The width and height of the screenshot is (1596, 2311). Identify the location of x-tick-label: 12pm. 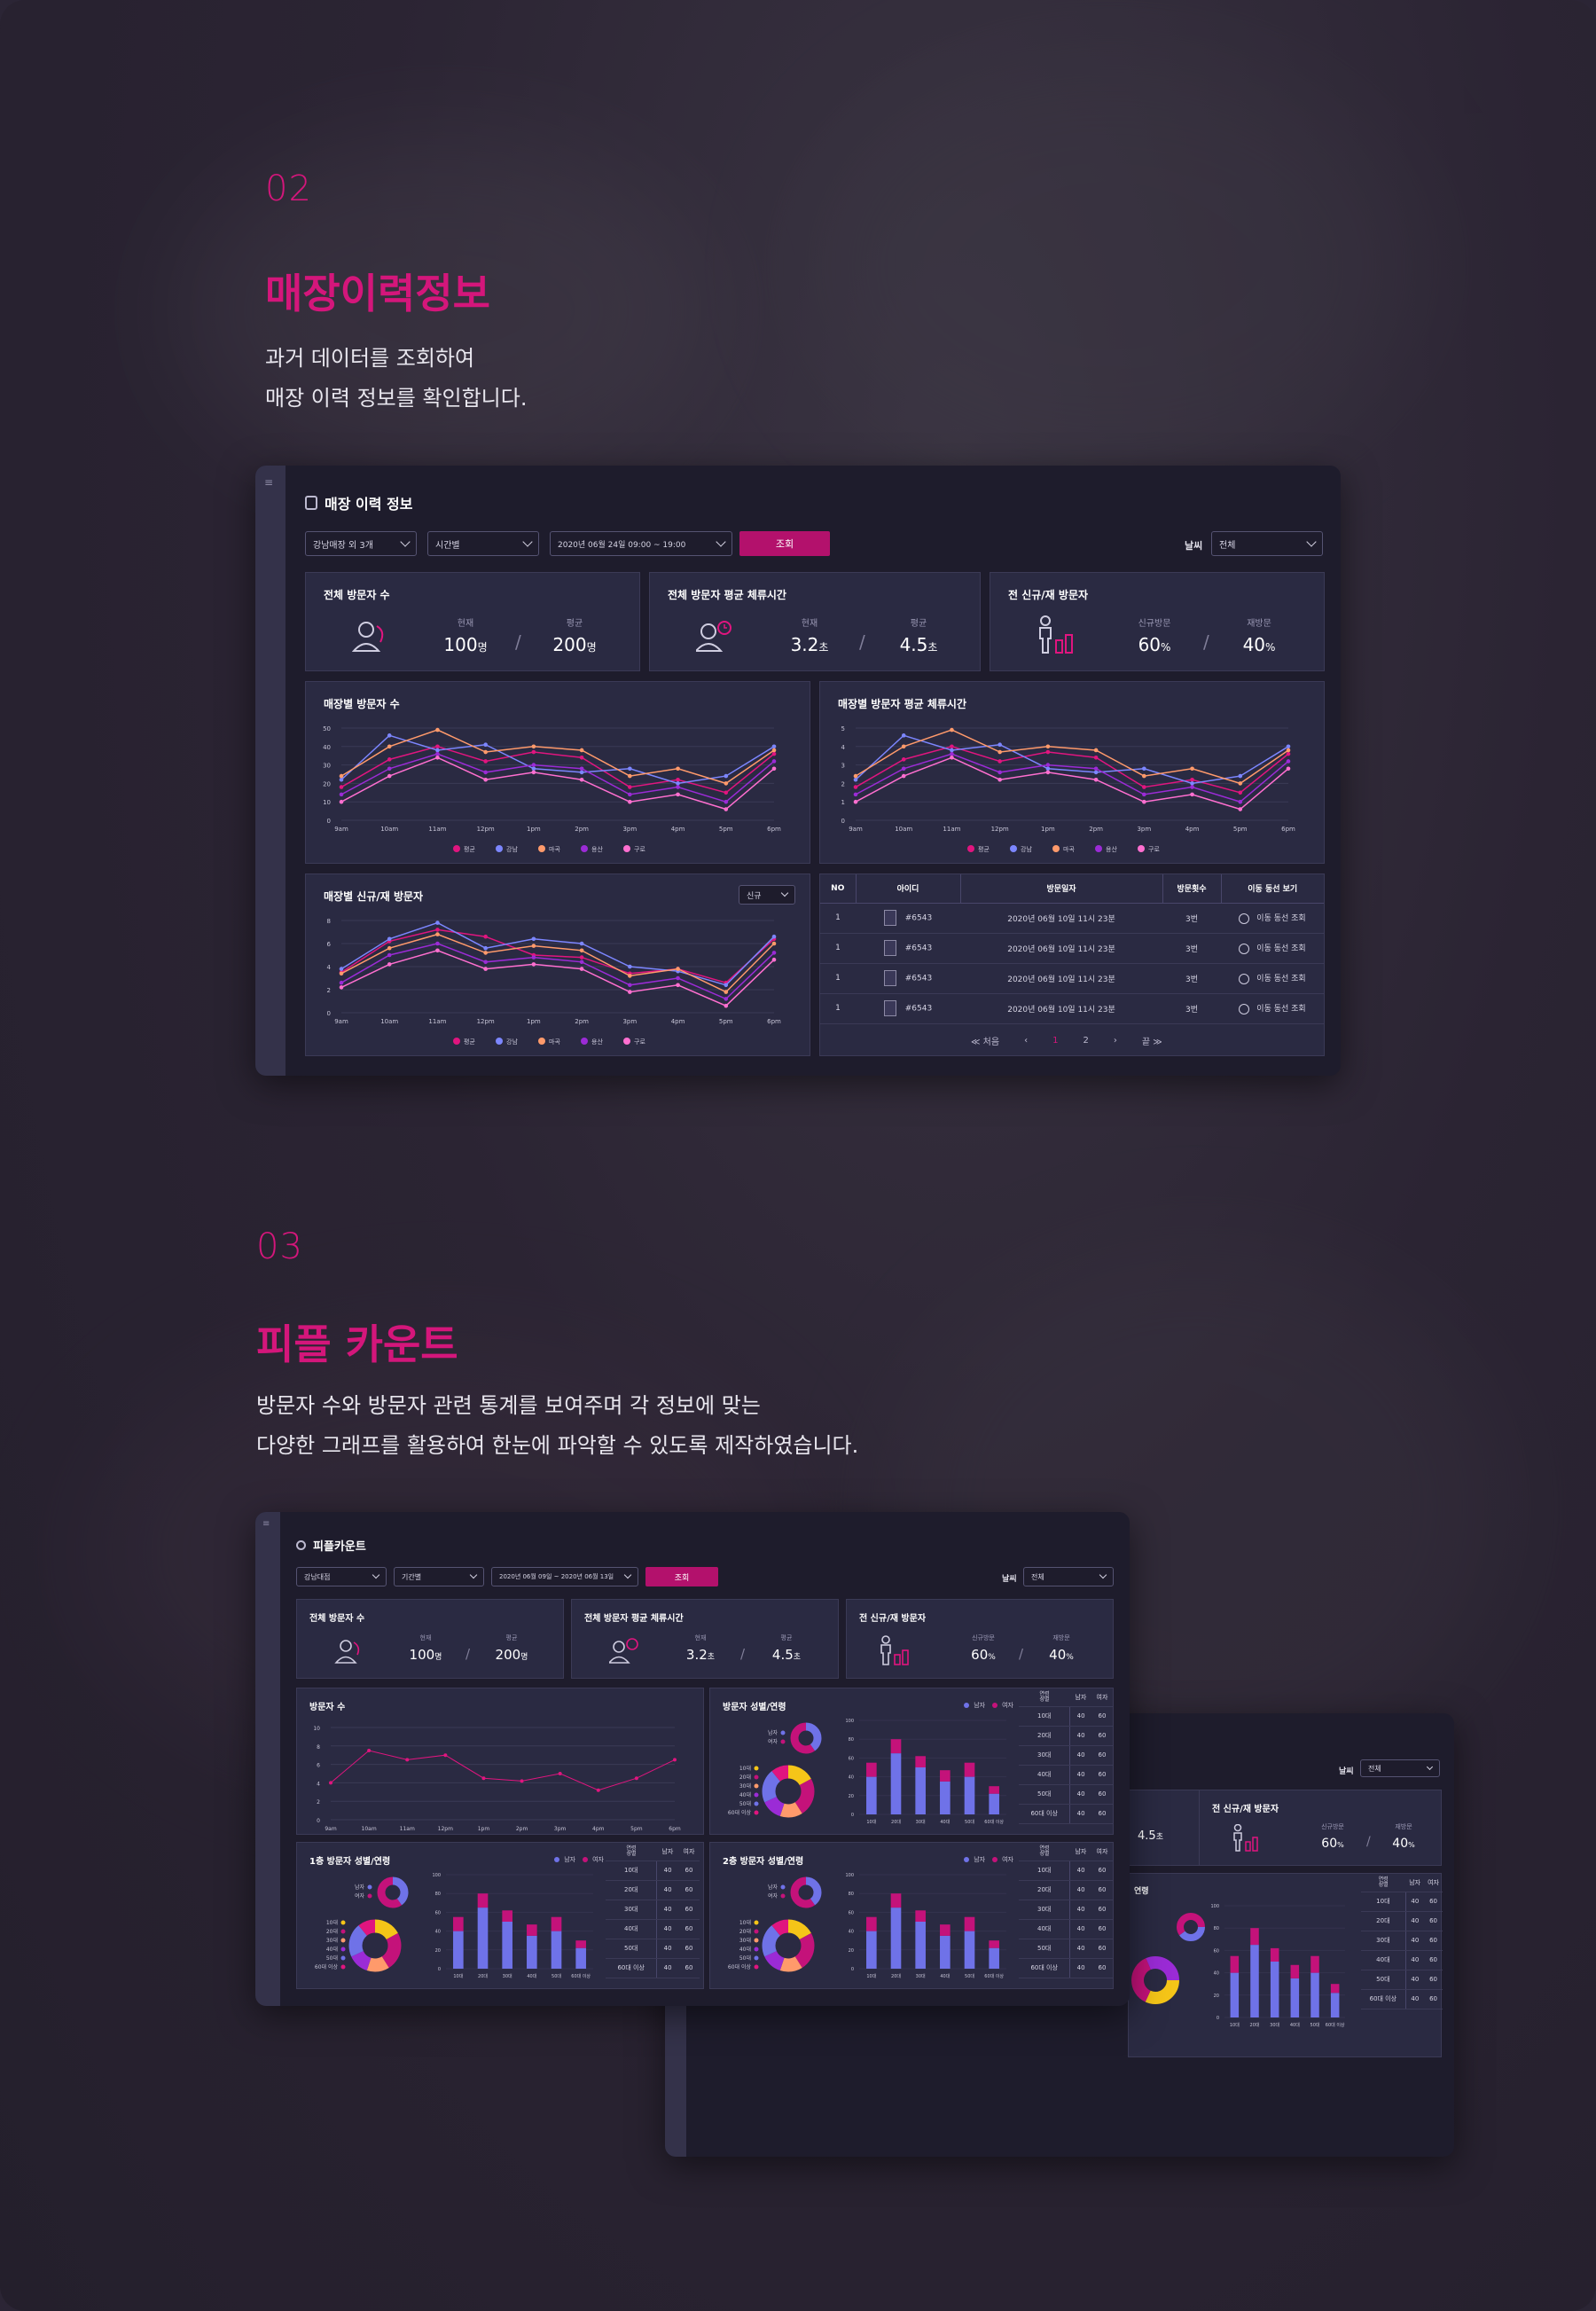
(486, 829).